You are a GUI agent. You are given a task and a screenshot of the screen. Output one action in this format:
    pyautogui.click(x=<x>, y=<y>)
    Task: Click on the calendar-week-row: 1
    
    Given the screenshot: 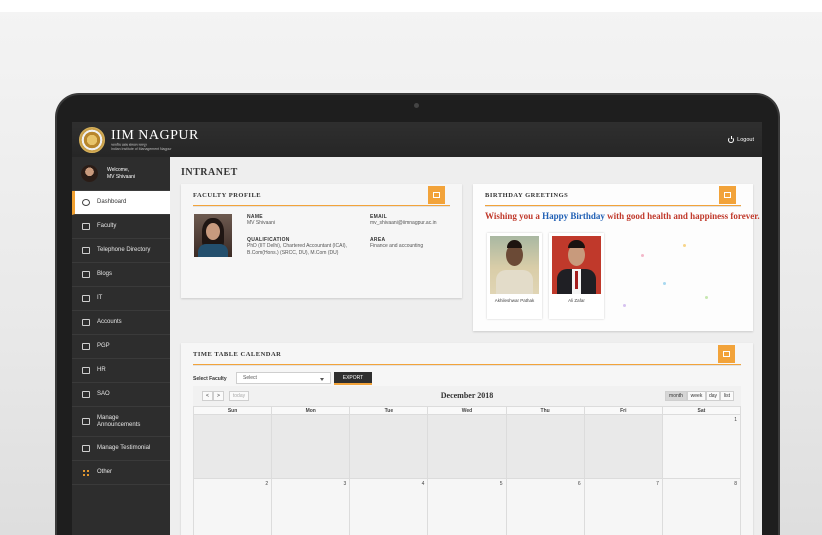 What is the action you would take?
    pyautogui.click(x=467, y=447)
    